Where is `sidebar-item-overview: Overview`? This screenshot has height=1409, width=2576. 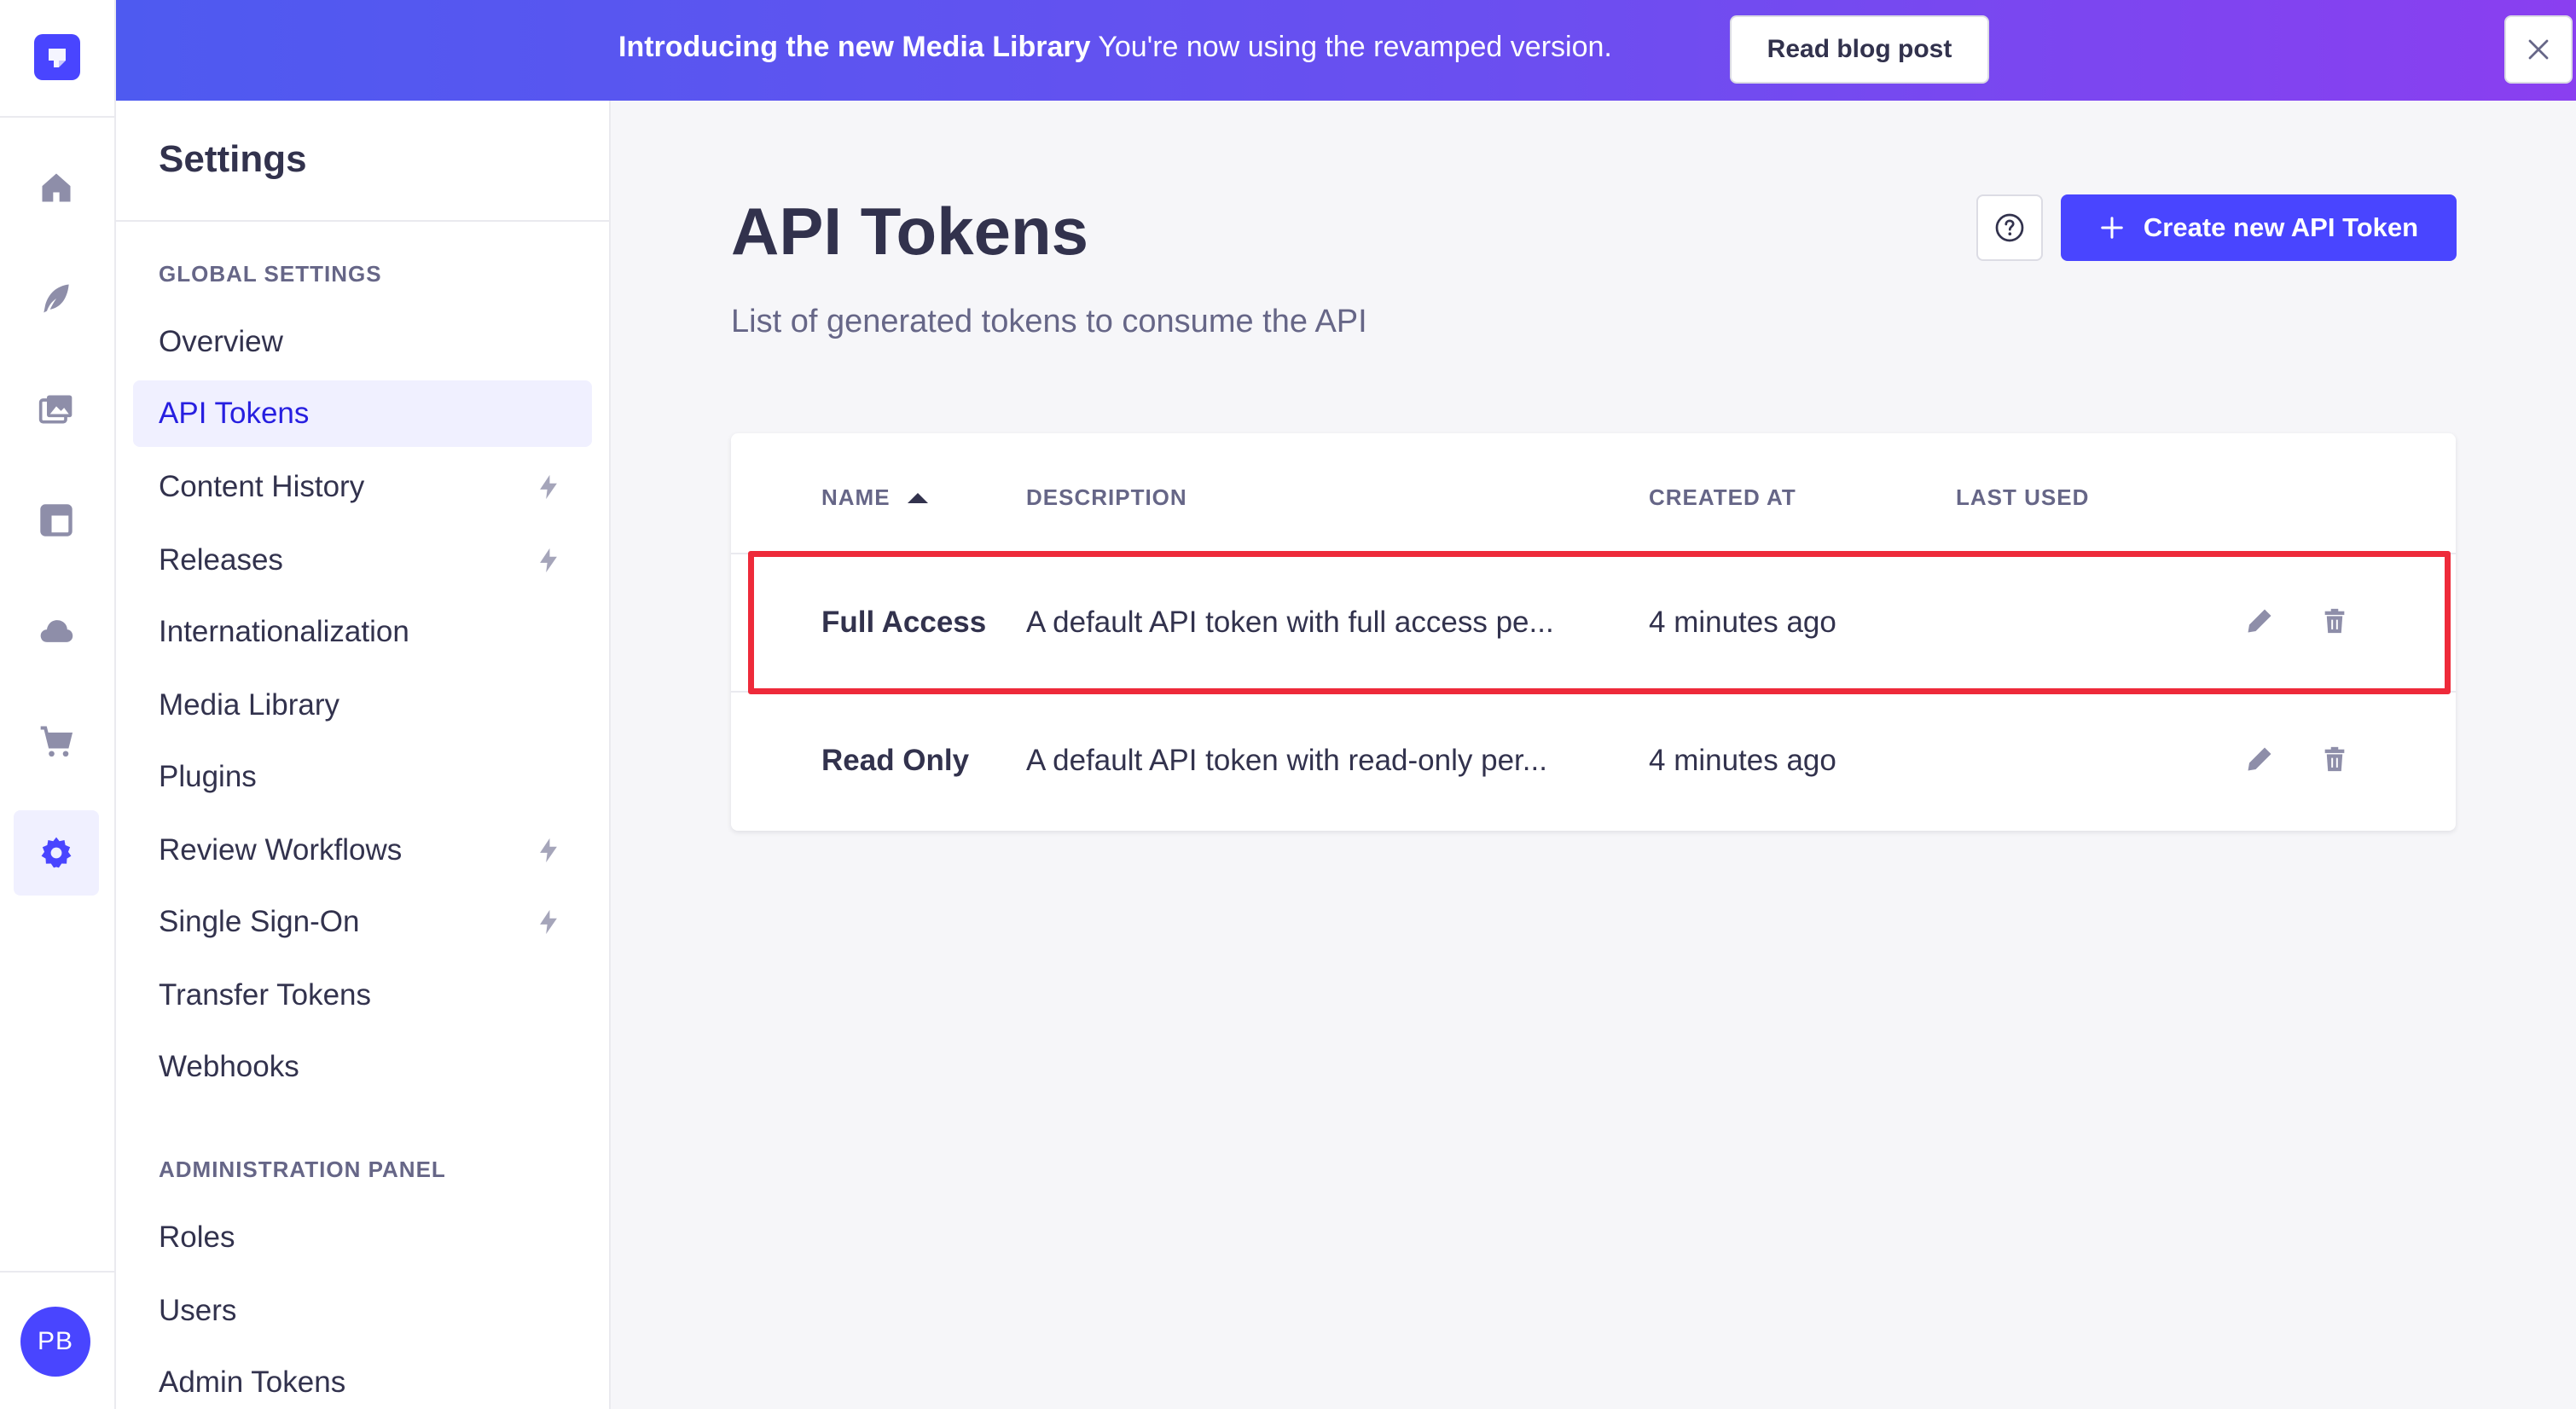
sidebar-item-overview: Overview is located at coordinates (362, 342).